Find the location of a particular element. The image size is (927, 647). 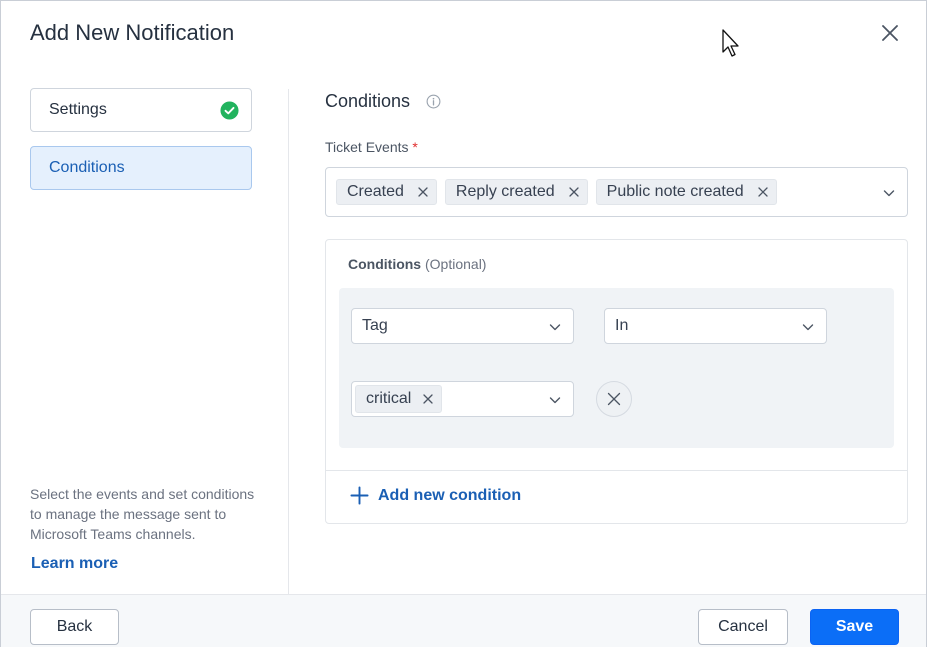

check-circle-icon is located at coordinates (229, 110).